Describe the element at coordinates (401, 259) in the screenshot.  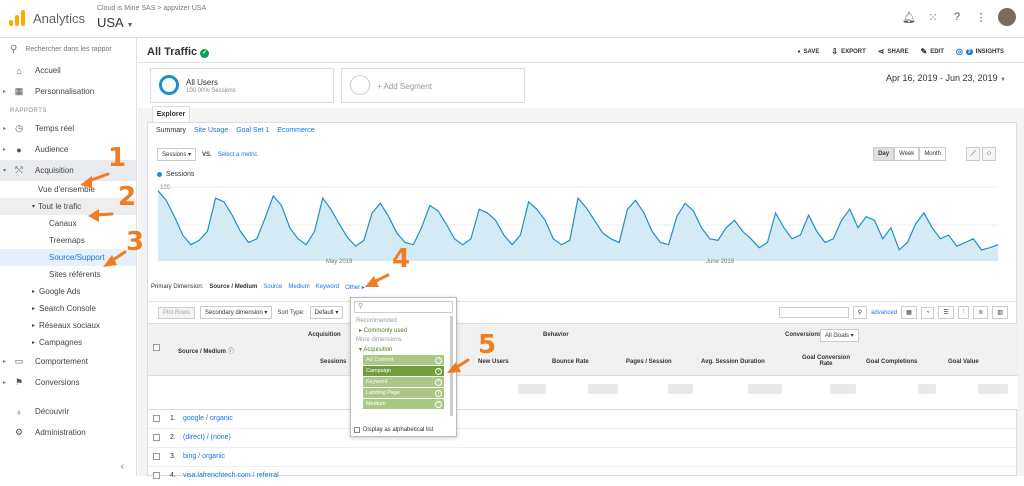
I see `annotation-number: 4` at that location.